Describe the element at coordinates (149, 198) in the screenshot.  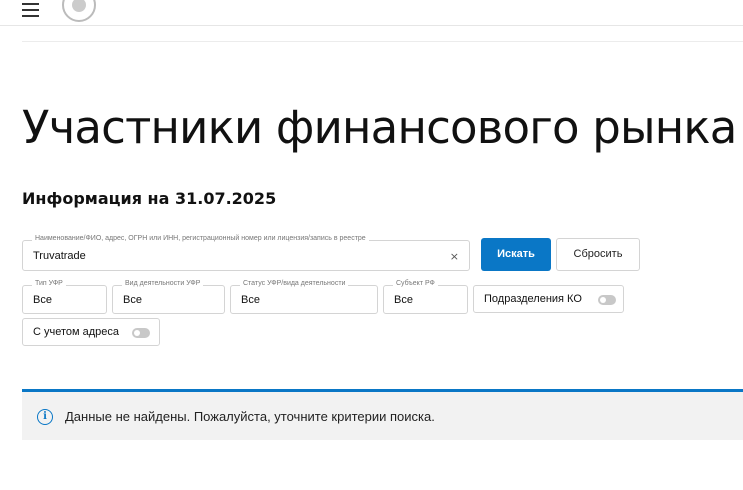
I see `info-date: Информация на 31.07.2025` at that location.